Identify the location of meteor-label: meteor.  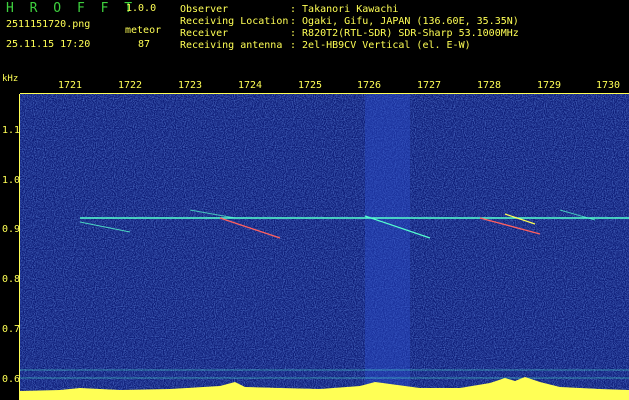
(143, 30).